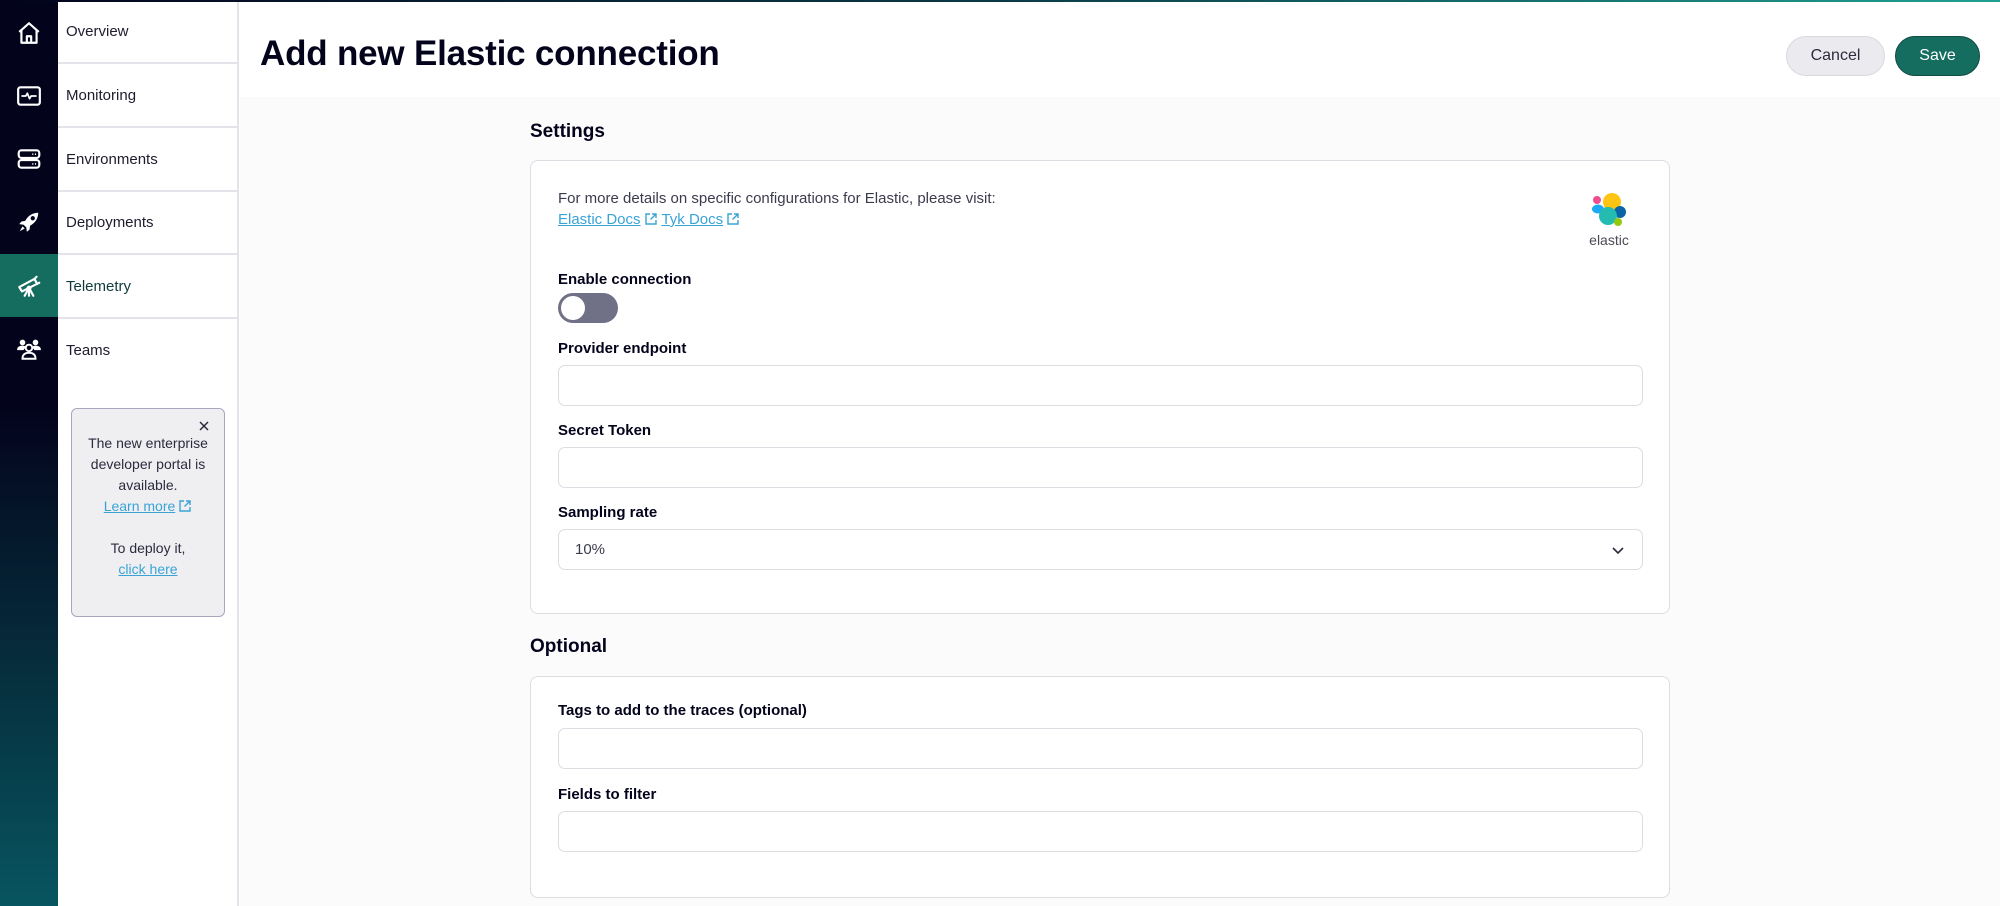 The height and width of the screenshot is (906, 2000). Describe the element at coordinates (88, 350) in the screenshot. I see `nav-item-label: Teams` at that location.